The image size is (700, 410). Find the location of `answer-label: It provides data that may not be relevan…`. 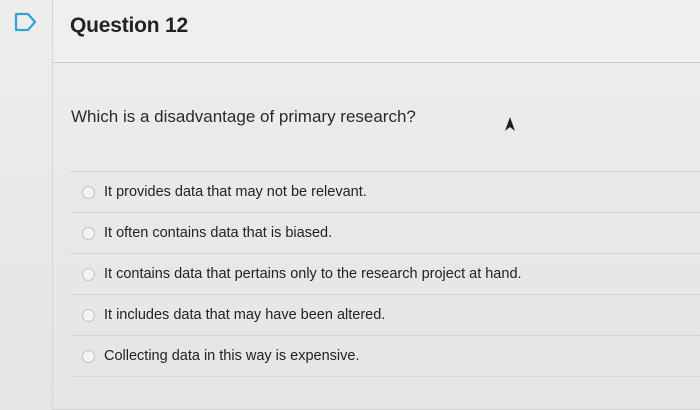

answer-label: It provides data that may not be relevan… is located at coordinates (235, 192).